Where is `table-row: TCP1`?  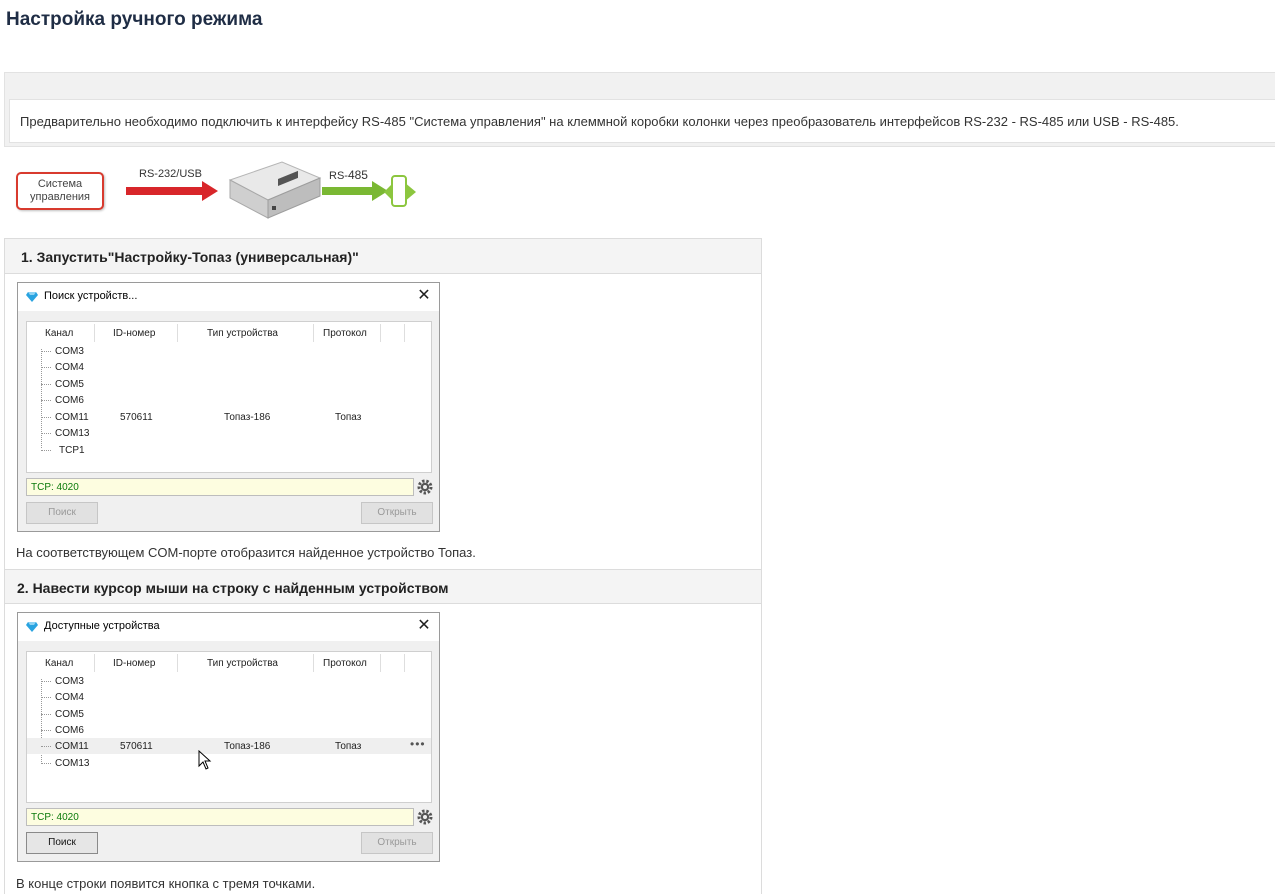
table-row: TCP1 is located at coordinates (229, 450).